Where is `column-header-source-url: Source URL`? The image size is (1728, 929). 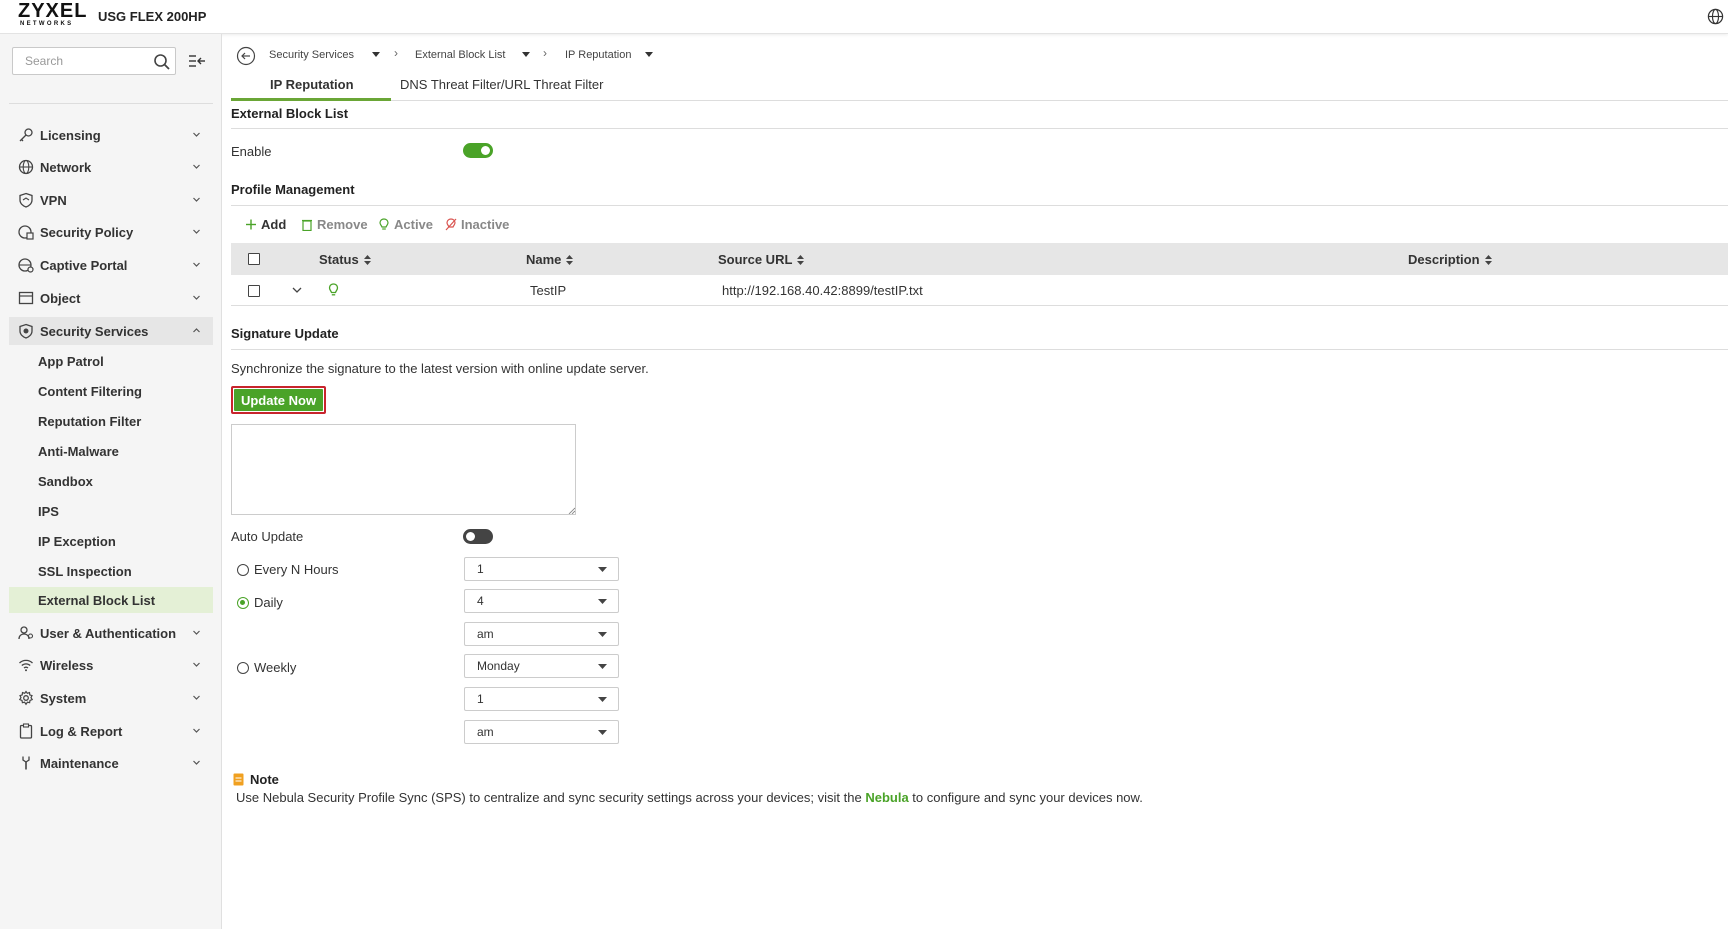
column-header-source-url: Source URL is located at coordinates (761, 259).